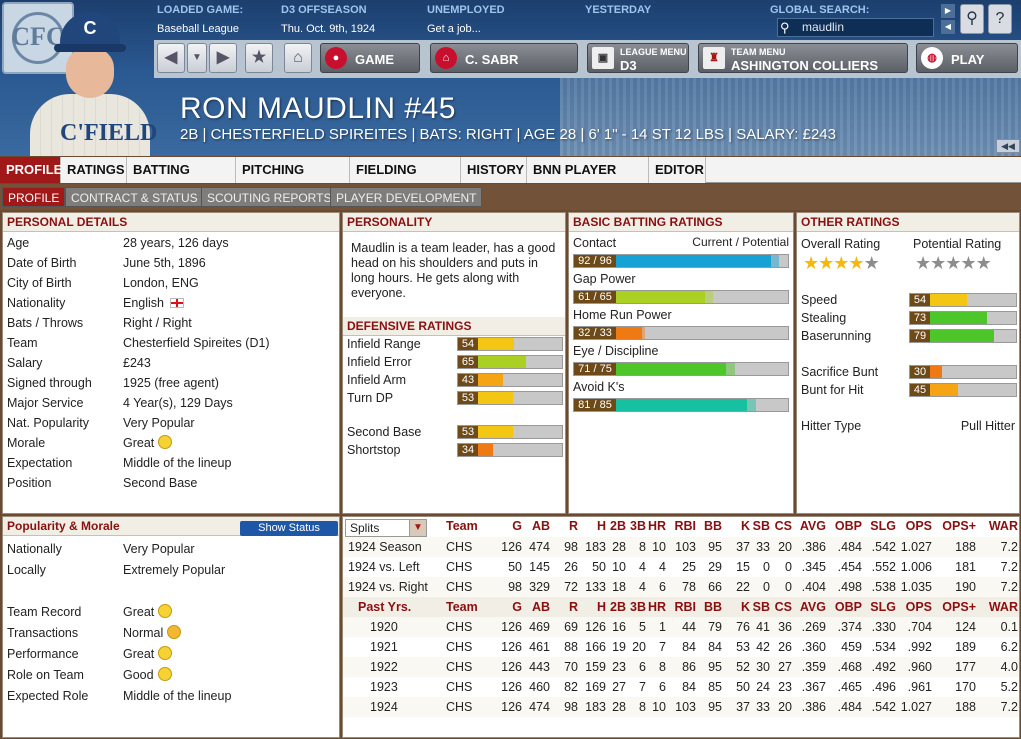 The width and height of the screenshot is (1021, 739). I want to click on subtab-scouting-reports: SCOUTING REPORTS, so click(269, 197).